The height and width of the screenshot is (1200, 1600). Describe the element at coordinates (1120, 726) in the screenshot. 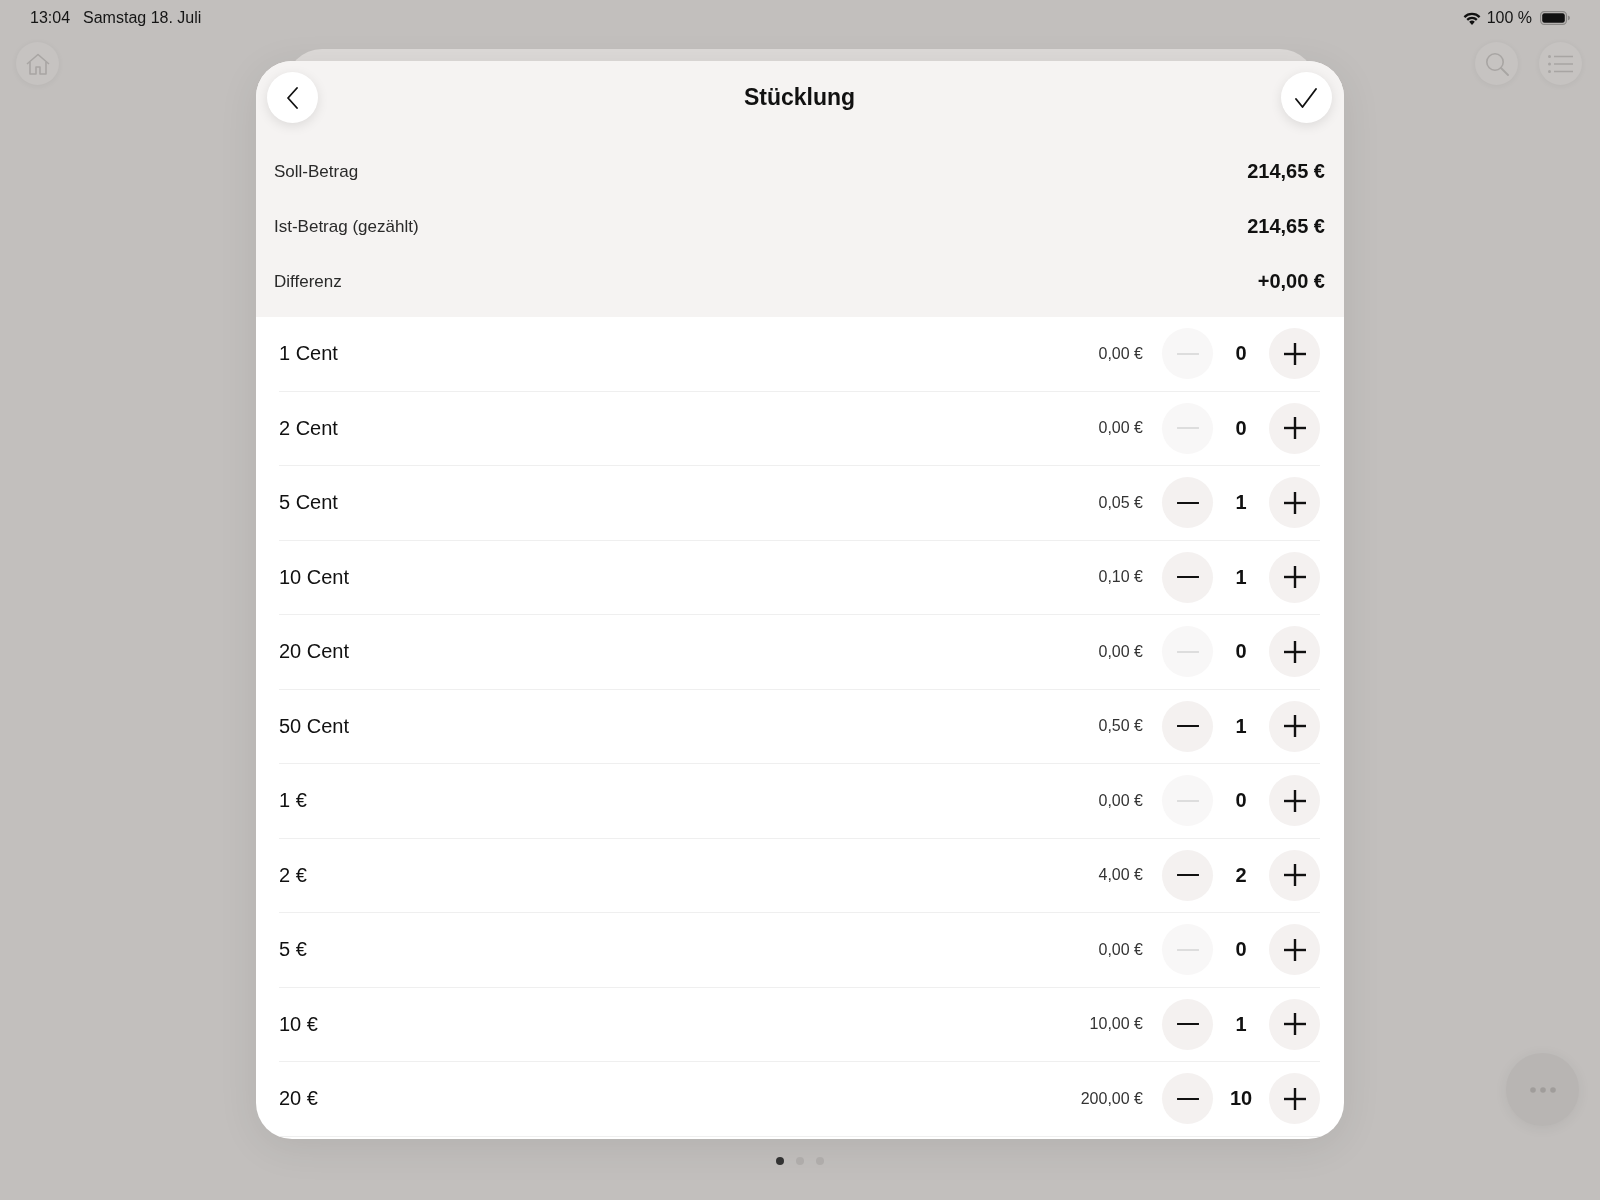

I see `denomination-amount: 0,50 €` at that location.